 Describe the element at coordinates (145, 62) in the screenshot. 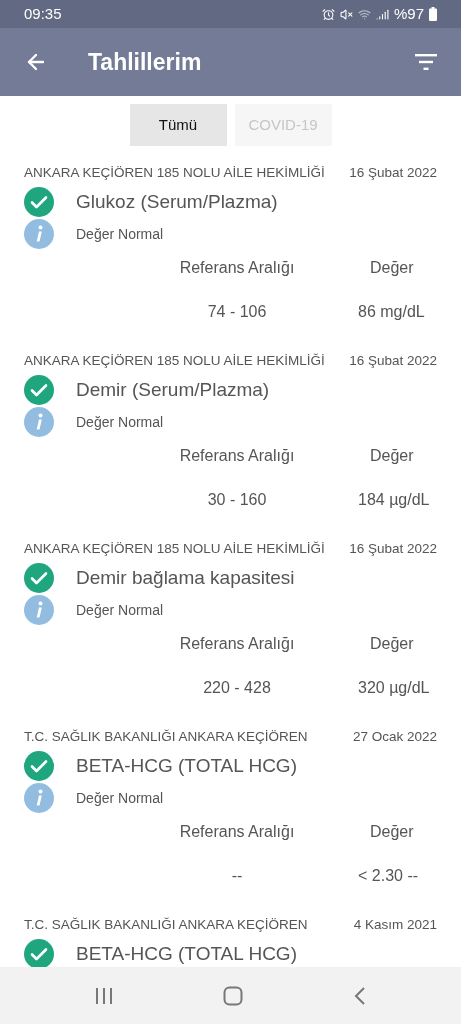

I see `screen-title: Tahlillerim` at that location.